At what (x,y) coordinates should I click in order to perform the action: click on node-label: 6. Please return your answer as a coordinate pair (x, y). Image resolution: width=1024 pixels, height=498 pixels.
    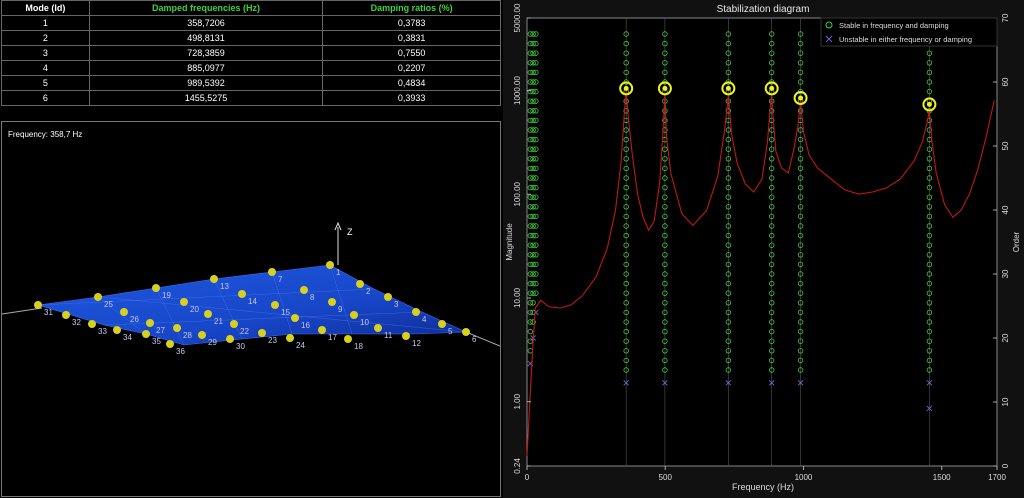
    Looking at the image, I should click on (474, 339).